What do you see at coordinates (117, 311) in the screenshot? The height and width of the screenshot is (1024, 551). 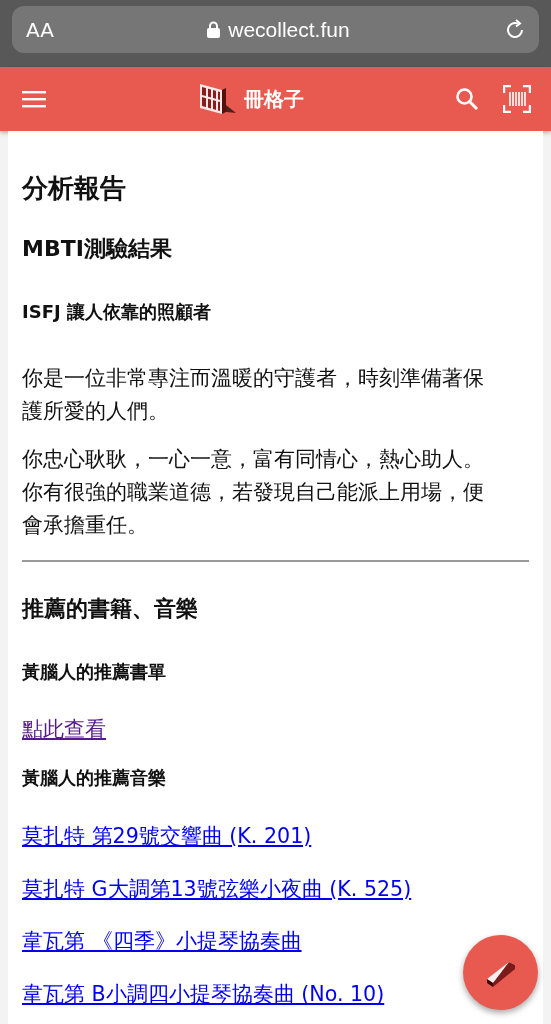 I see `subheading: ISFJ 讓人依靠的照顧者` at bounding box center [117, 311].